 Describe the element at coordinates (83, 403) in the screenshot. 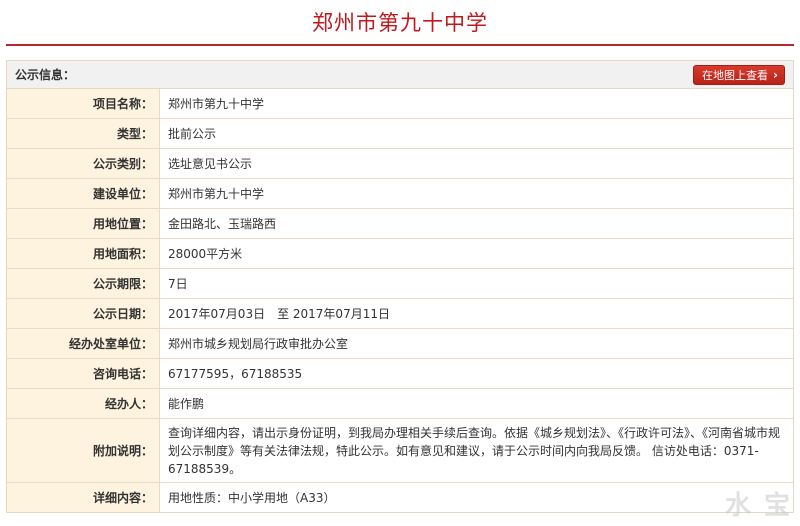

I see `field-label: 经办人：` at that location.